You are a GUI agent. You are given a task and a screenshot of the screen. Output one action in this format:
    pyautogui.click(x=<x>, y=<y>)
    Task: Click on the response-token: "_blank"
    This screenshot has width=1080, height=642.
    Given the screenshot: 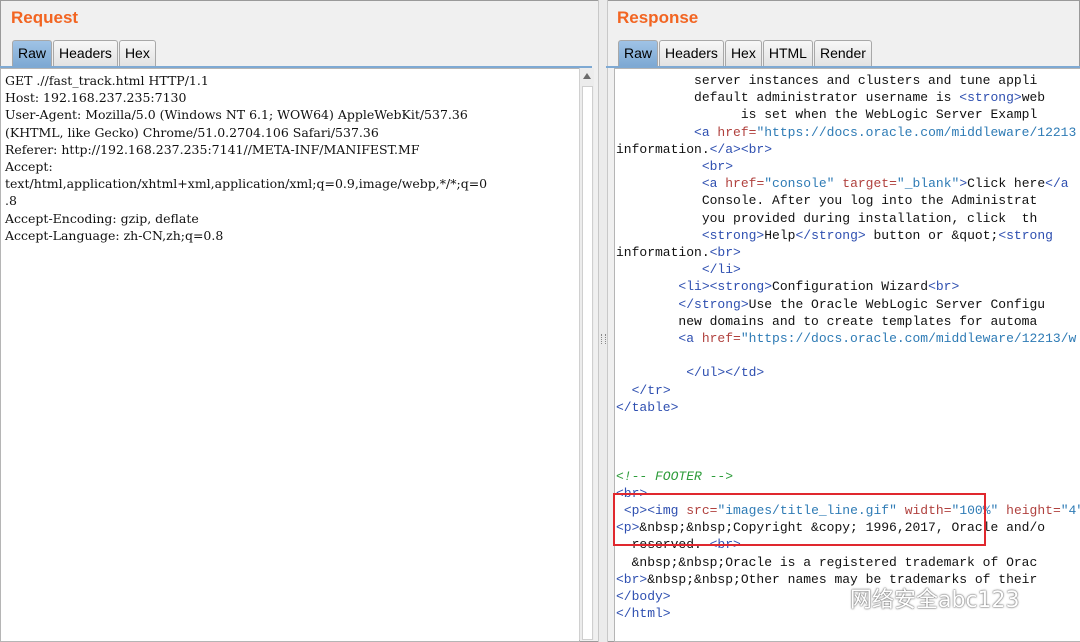 What is the action you would take?
    pyautogui.click(x=928, y=184)
    